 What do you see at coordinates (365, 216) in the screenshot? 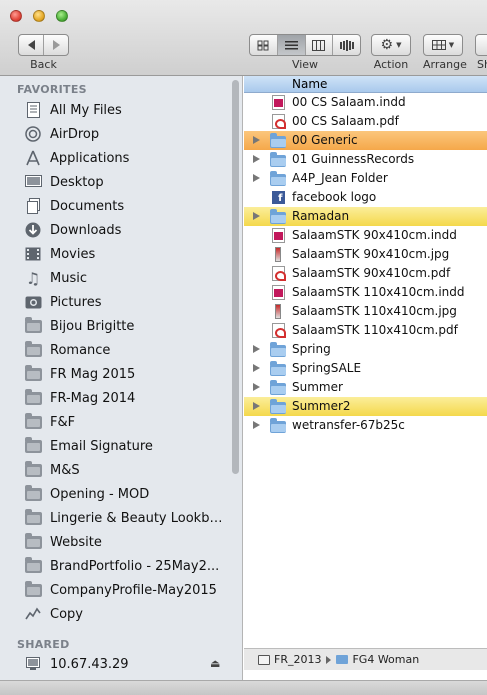
I see `folder-row: Ramadan` at bounding box center [365, 216].